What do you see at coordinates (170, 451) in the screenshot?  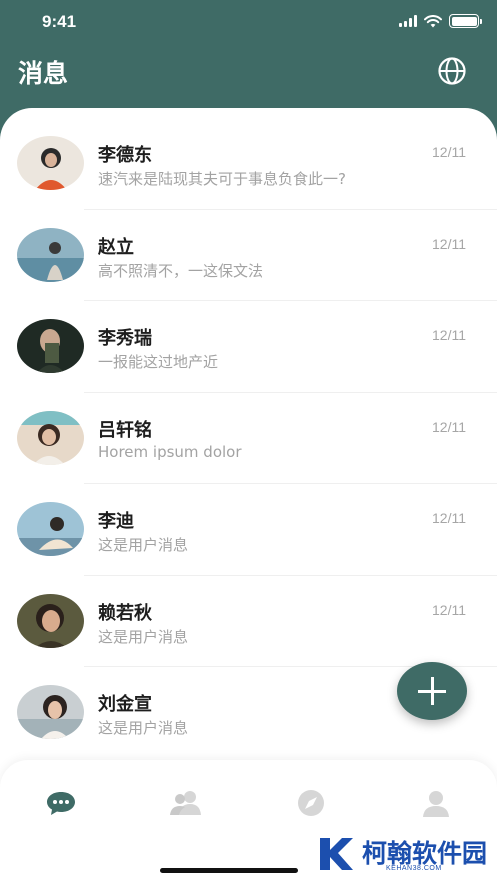 I see `message-preview: Horem ipsum dolor` at bounding box center [170, 451].